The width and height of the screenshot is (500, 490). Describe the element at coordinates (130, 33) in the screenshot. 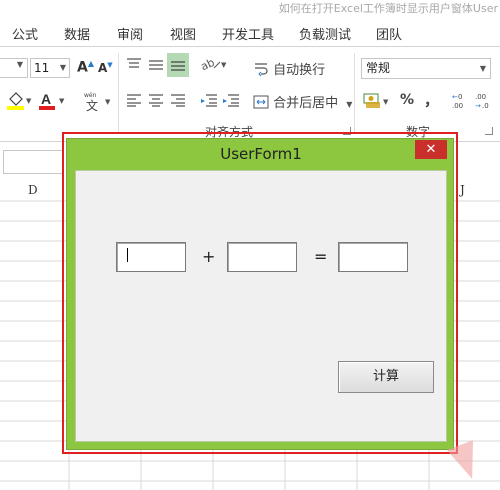

I see `tab-review: 审阅` at that location.